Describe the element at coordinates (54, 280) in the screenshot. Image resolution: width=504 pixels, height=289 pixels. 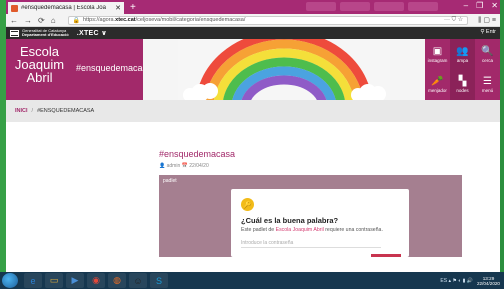
I see `explorer-icon: ▭` at that location.